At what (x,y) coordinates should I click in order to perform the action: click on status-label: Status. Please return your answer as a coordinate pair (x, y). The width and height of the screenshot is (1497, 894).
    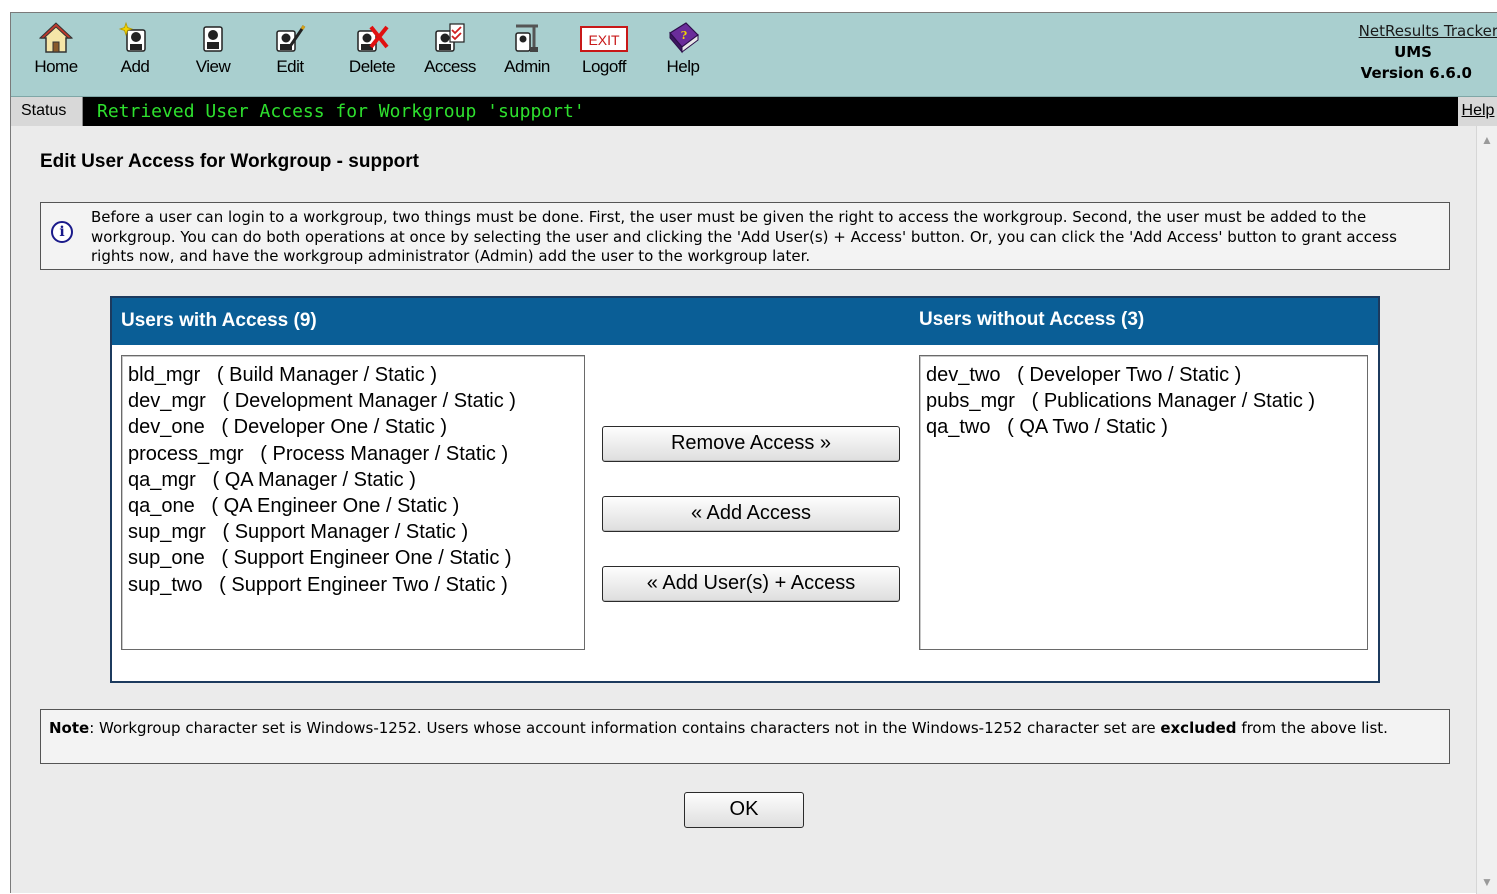
    Looking at the image, I should click on (47, 111).